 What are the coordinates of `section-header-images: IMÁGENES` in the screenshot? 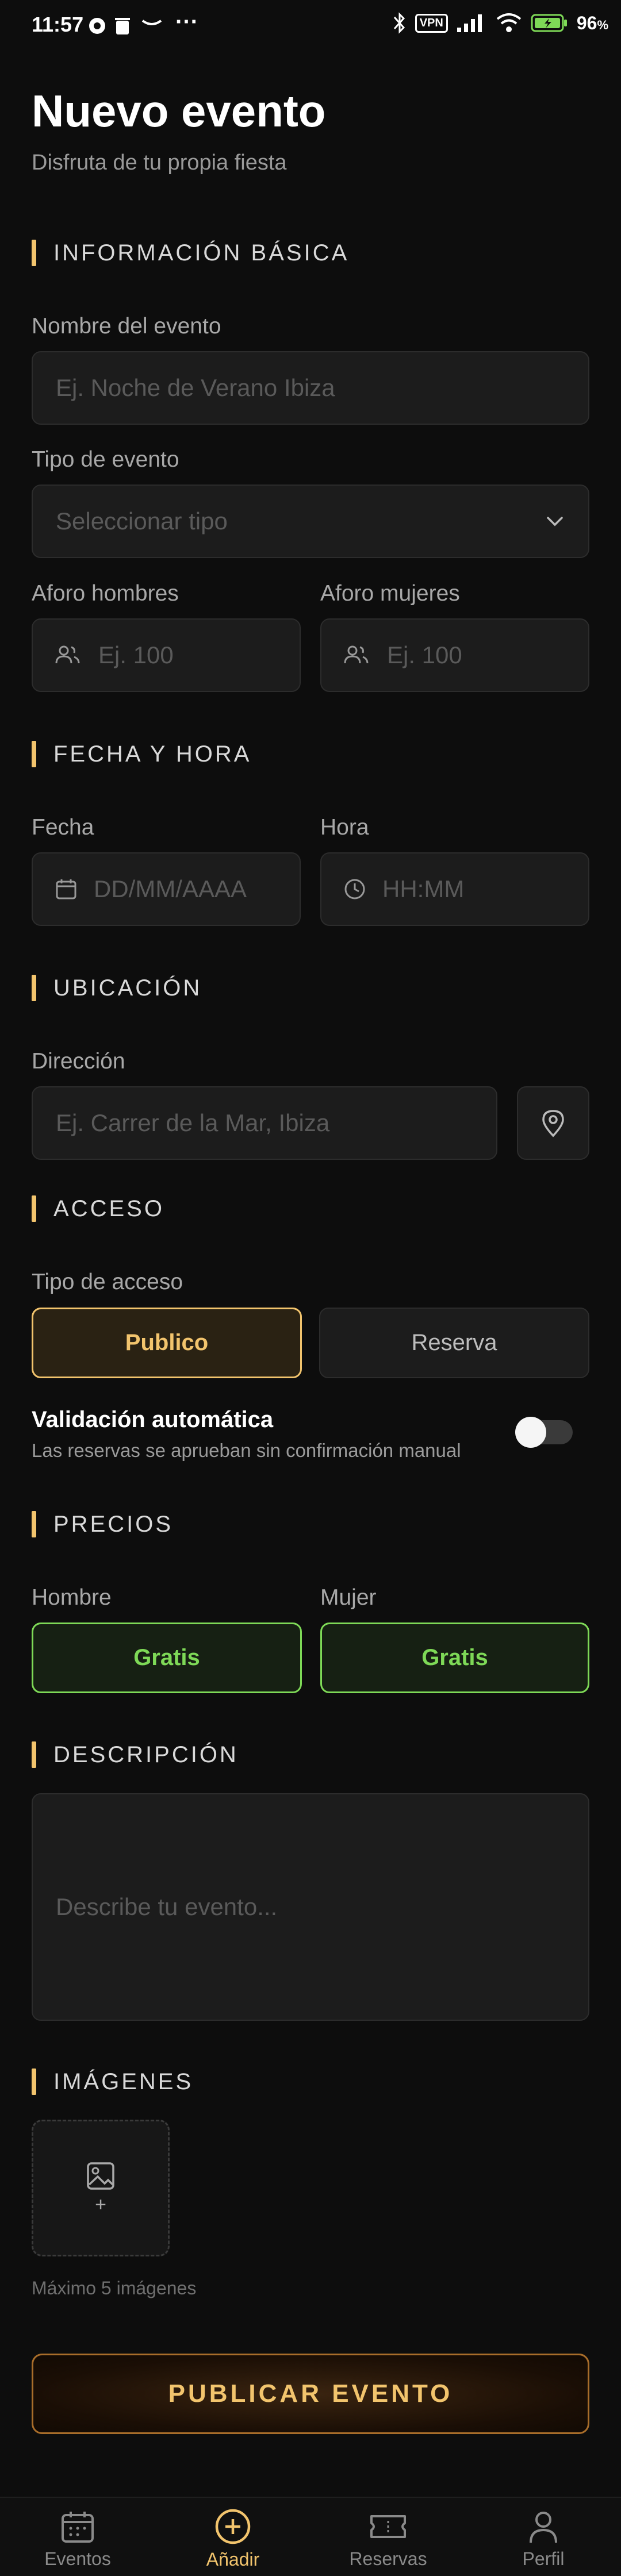 It's located at (112, 2081).